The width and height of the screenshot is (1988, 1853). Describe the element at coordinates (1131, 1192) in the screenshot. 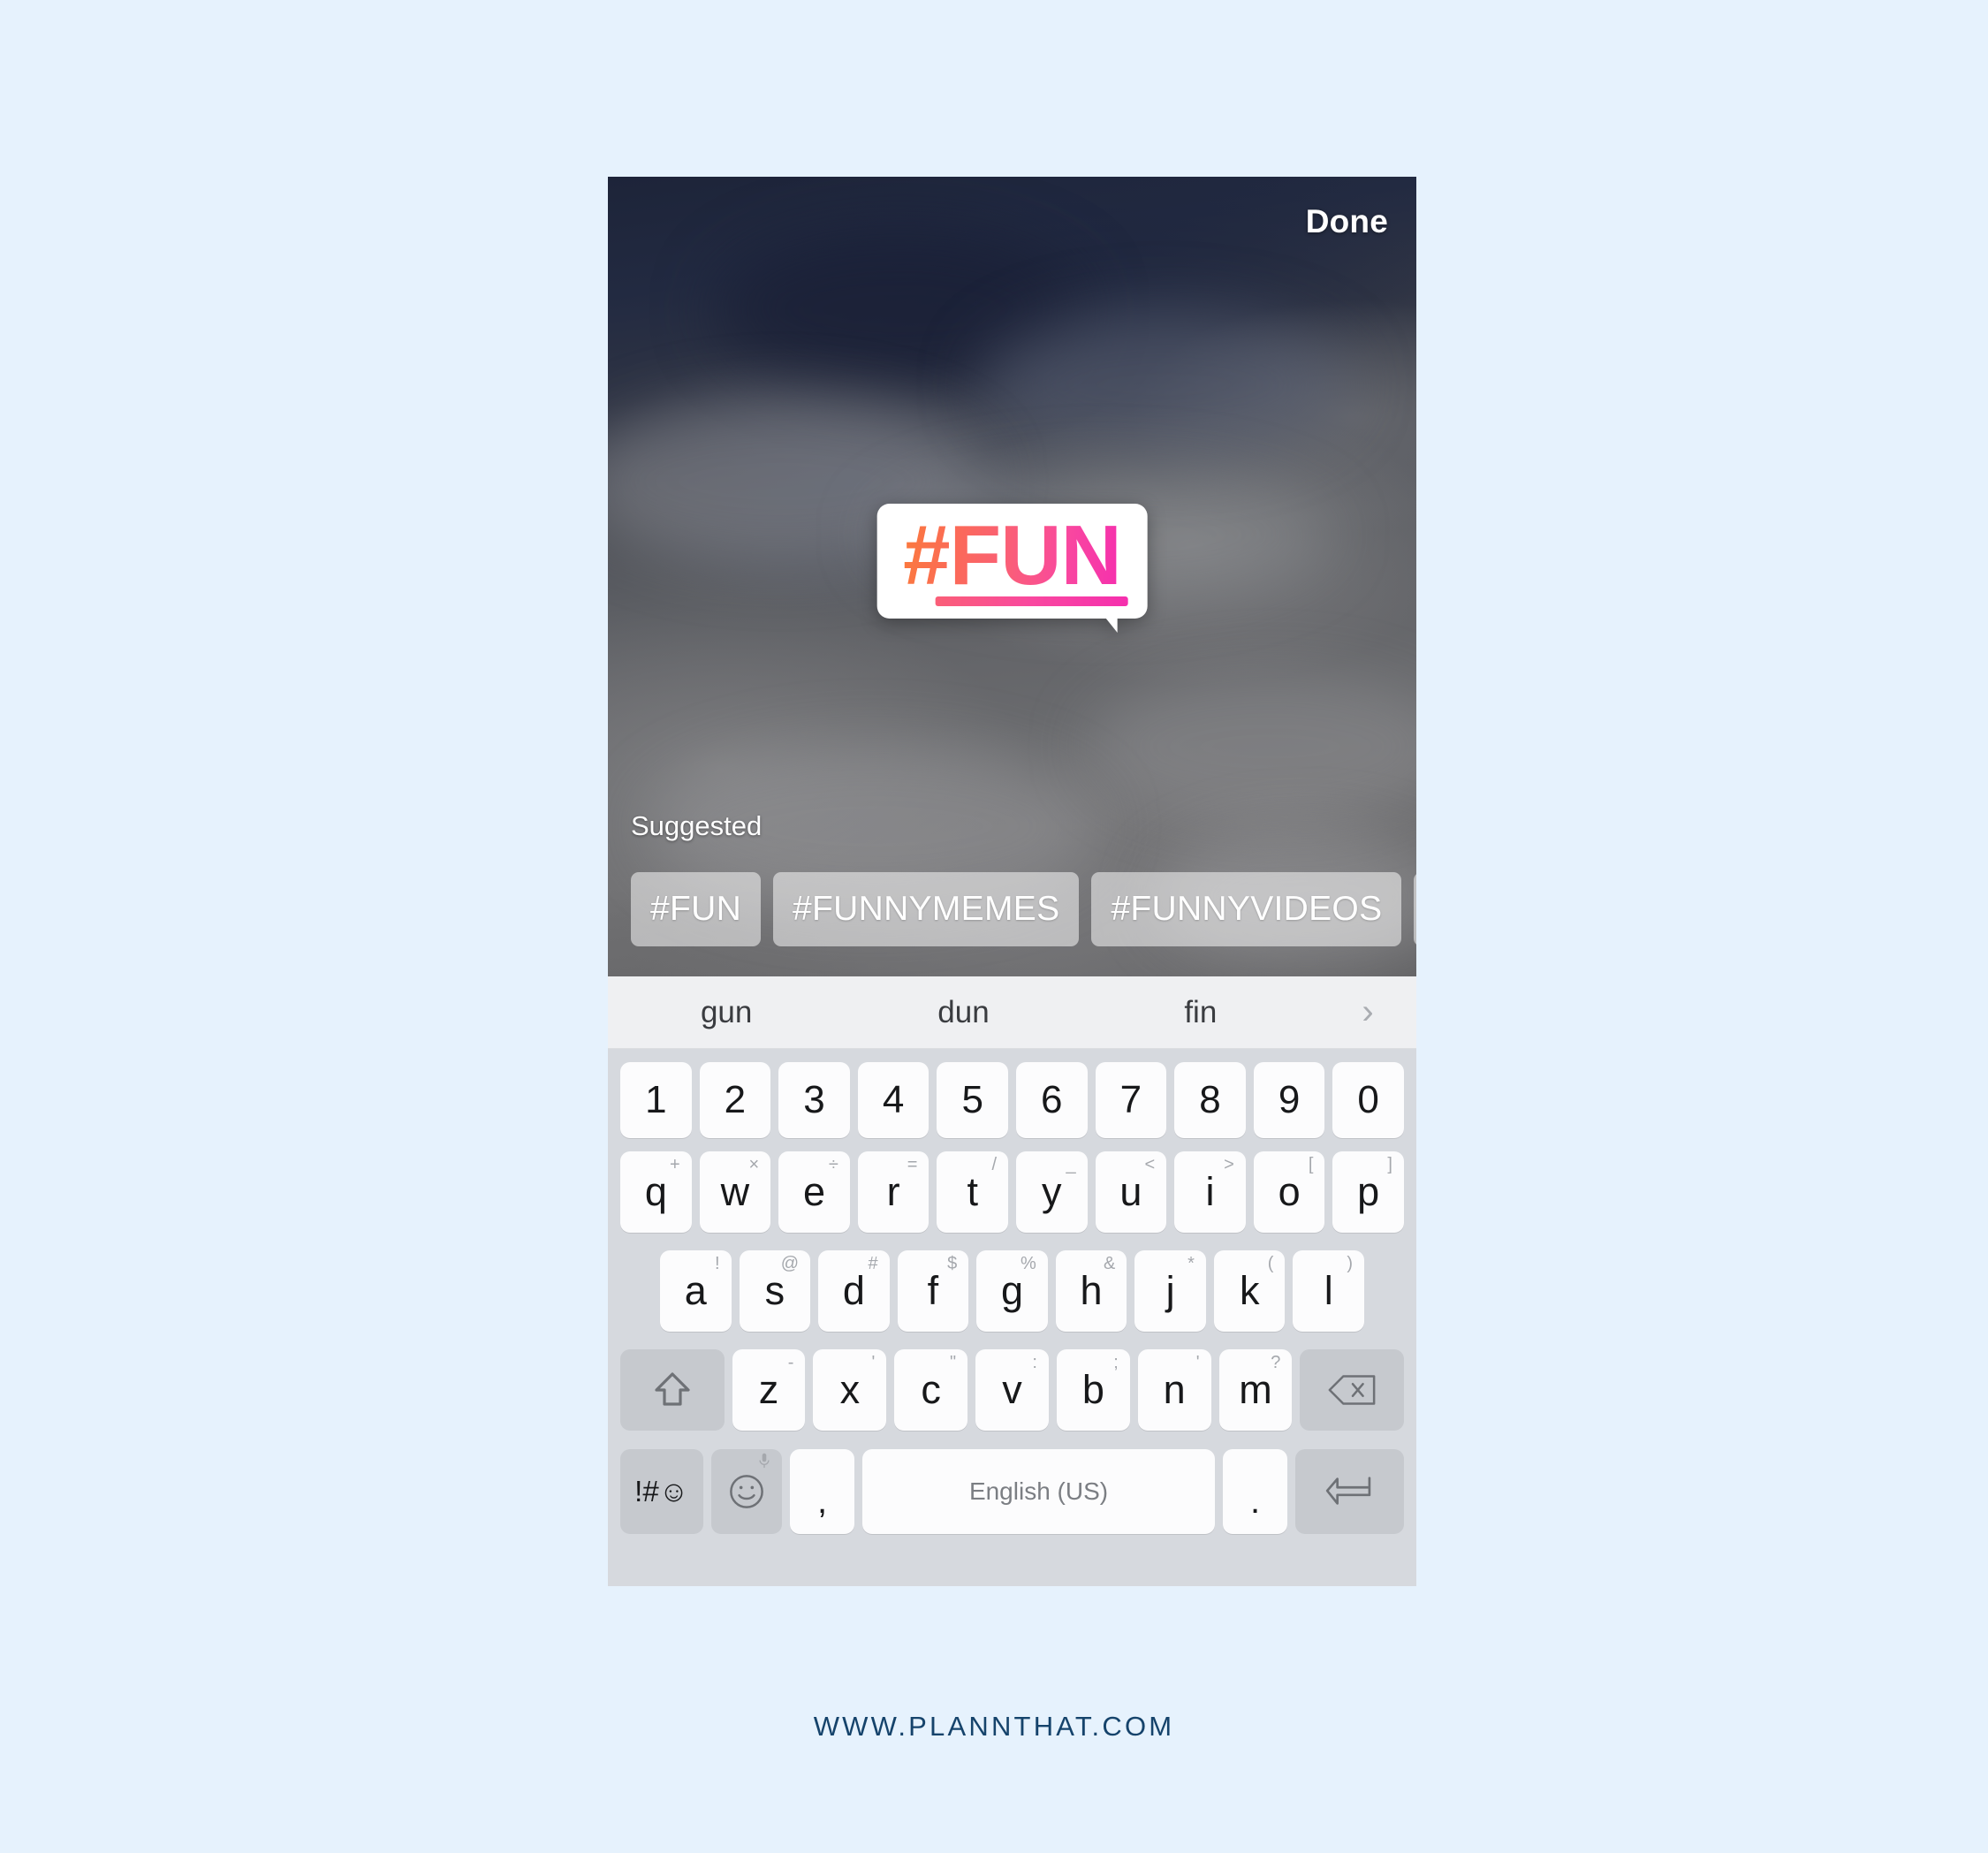

I see `key-u: < u` at that location.